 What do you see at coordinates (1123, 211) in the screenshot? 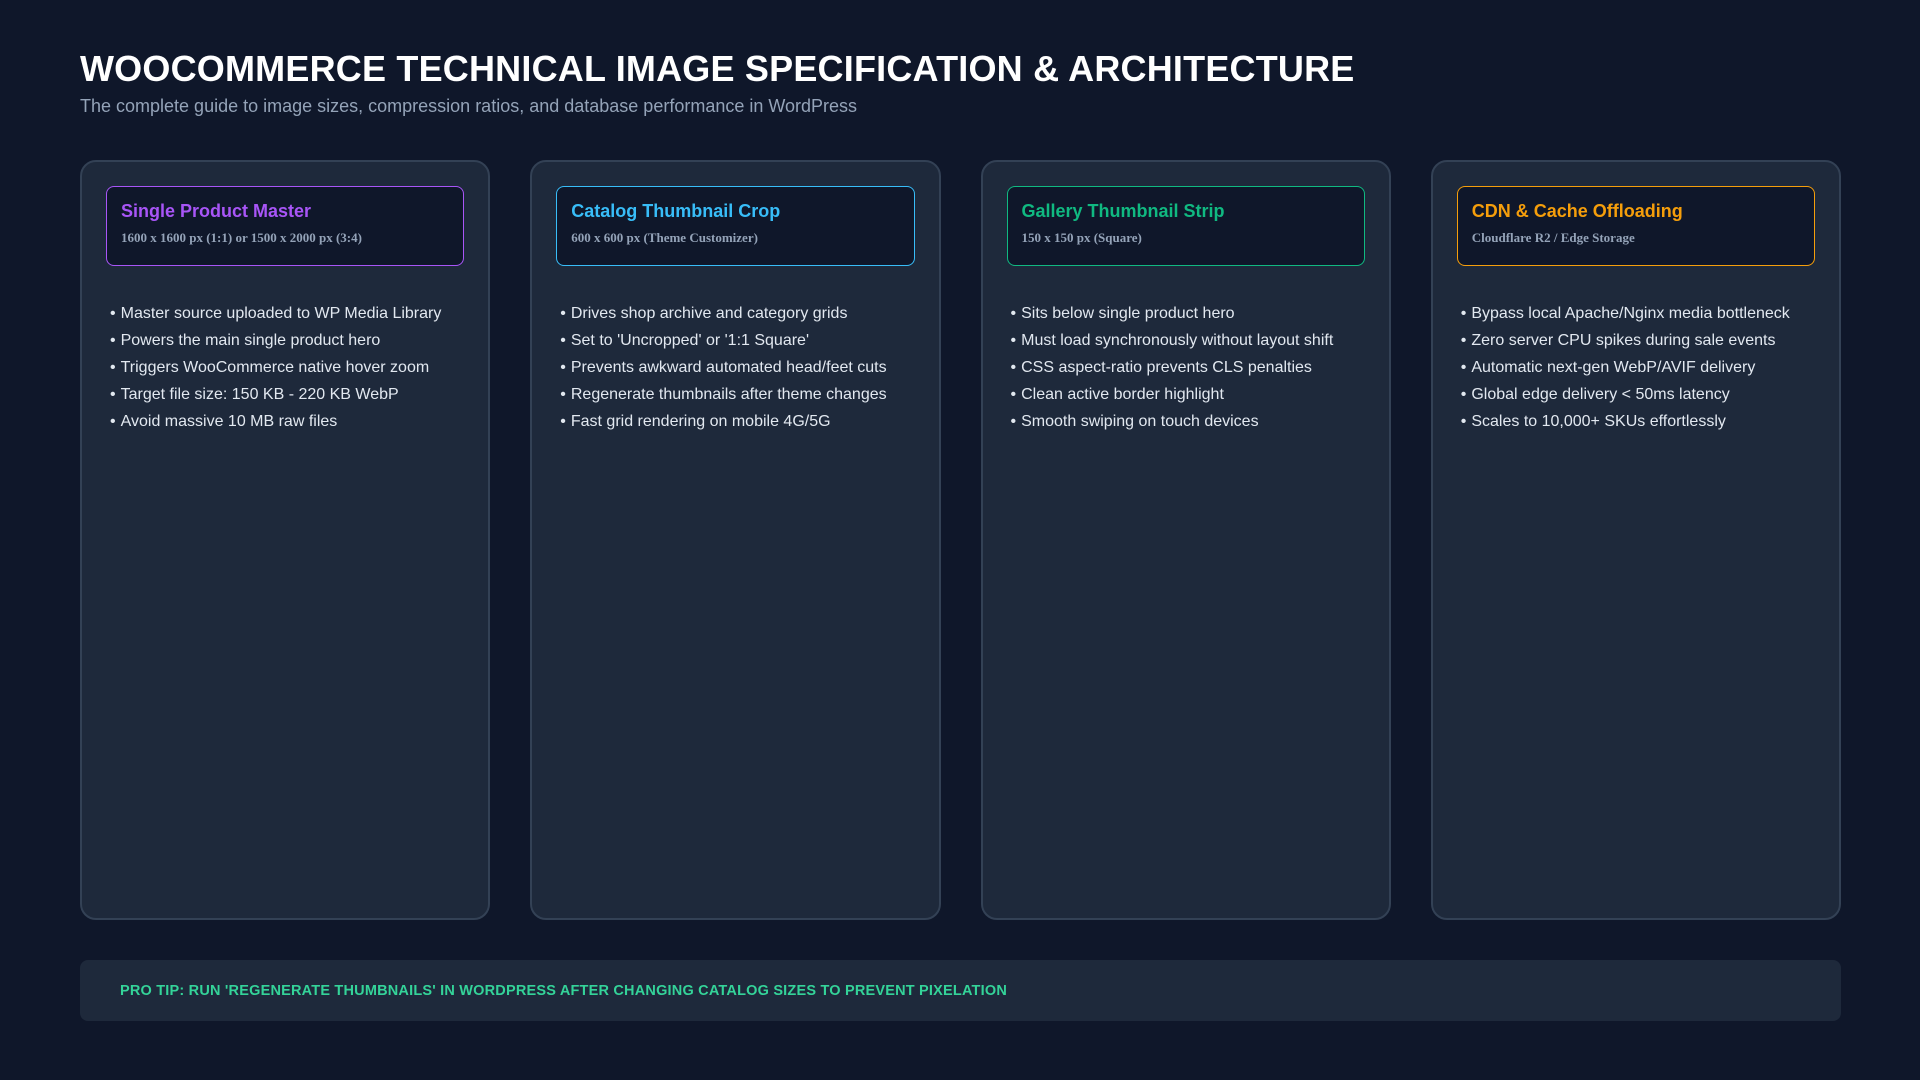
I see `card-title: Gallery Thumbnail Strip` at bounding box center [1123, 211].